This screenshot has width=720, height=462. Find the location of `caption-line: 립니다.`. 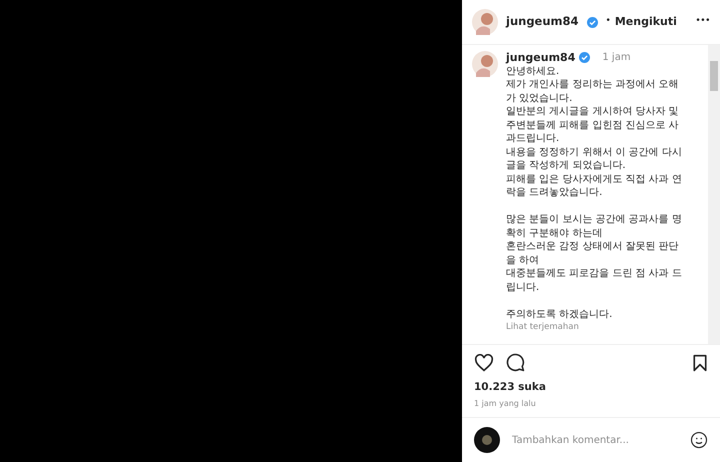

caption-line: 립니다. is located at coordinates (523, 287).